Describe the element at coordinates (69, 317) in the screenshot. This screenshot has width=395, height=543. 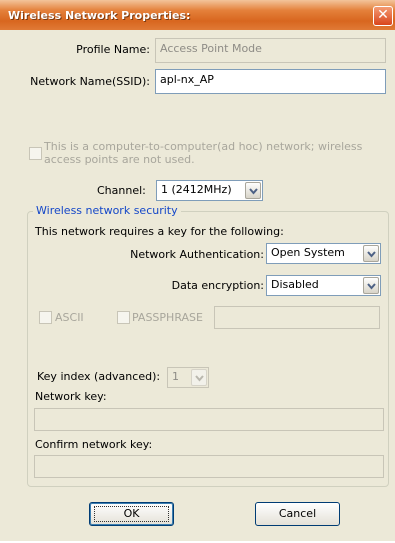
I see `ascii-label: ASCII` at that location.